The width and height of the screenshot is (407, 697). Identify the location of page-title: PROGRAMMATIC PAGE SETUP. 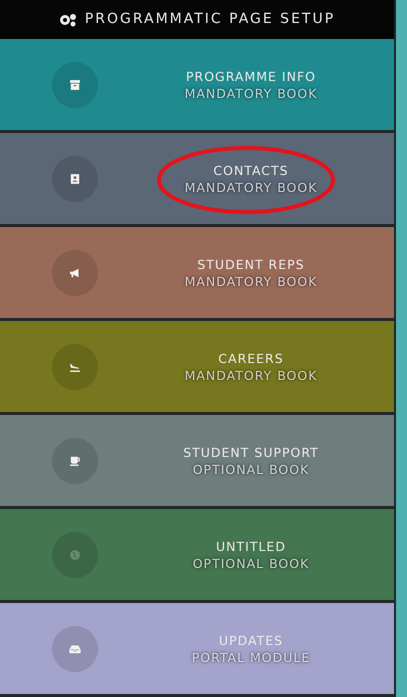
(210, 19).